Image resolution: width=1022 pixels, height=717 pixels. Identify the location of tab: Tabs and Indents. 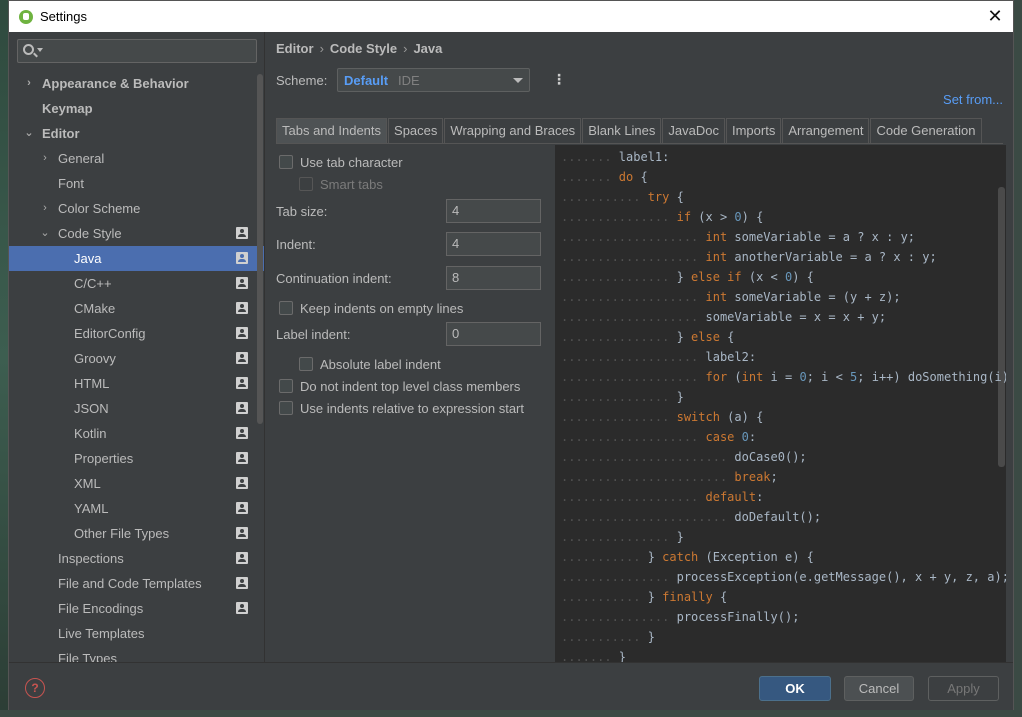
(332, 130).